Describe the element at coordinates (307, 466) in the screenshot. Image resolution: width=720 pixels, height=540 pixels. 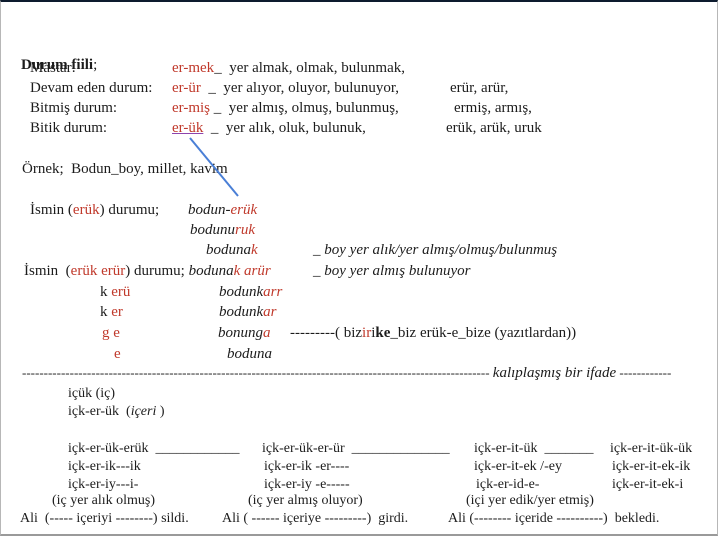
I see `col2-line-1: içk-er-ik -er----` at that location.